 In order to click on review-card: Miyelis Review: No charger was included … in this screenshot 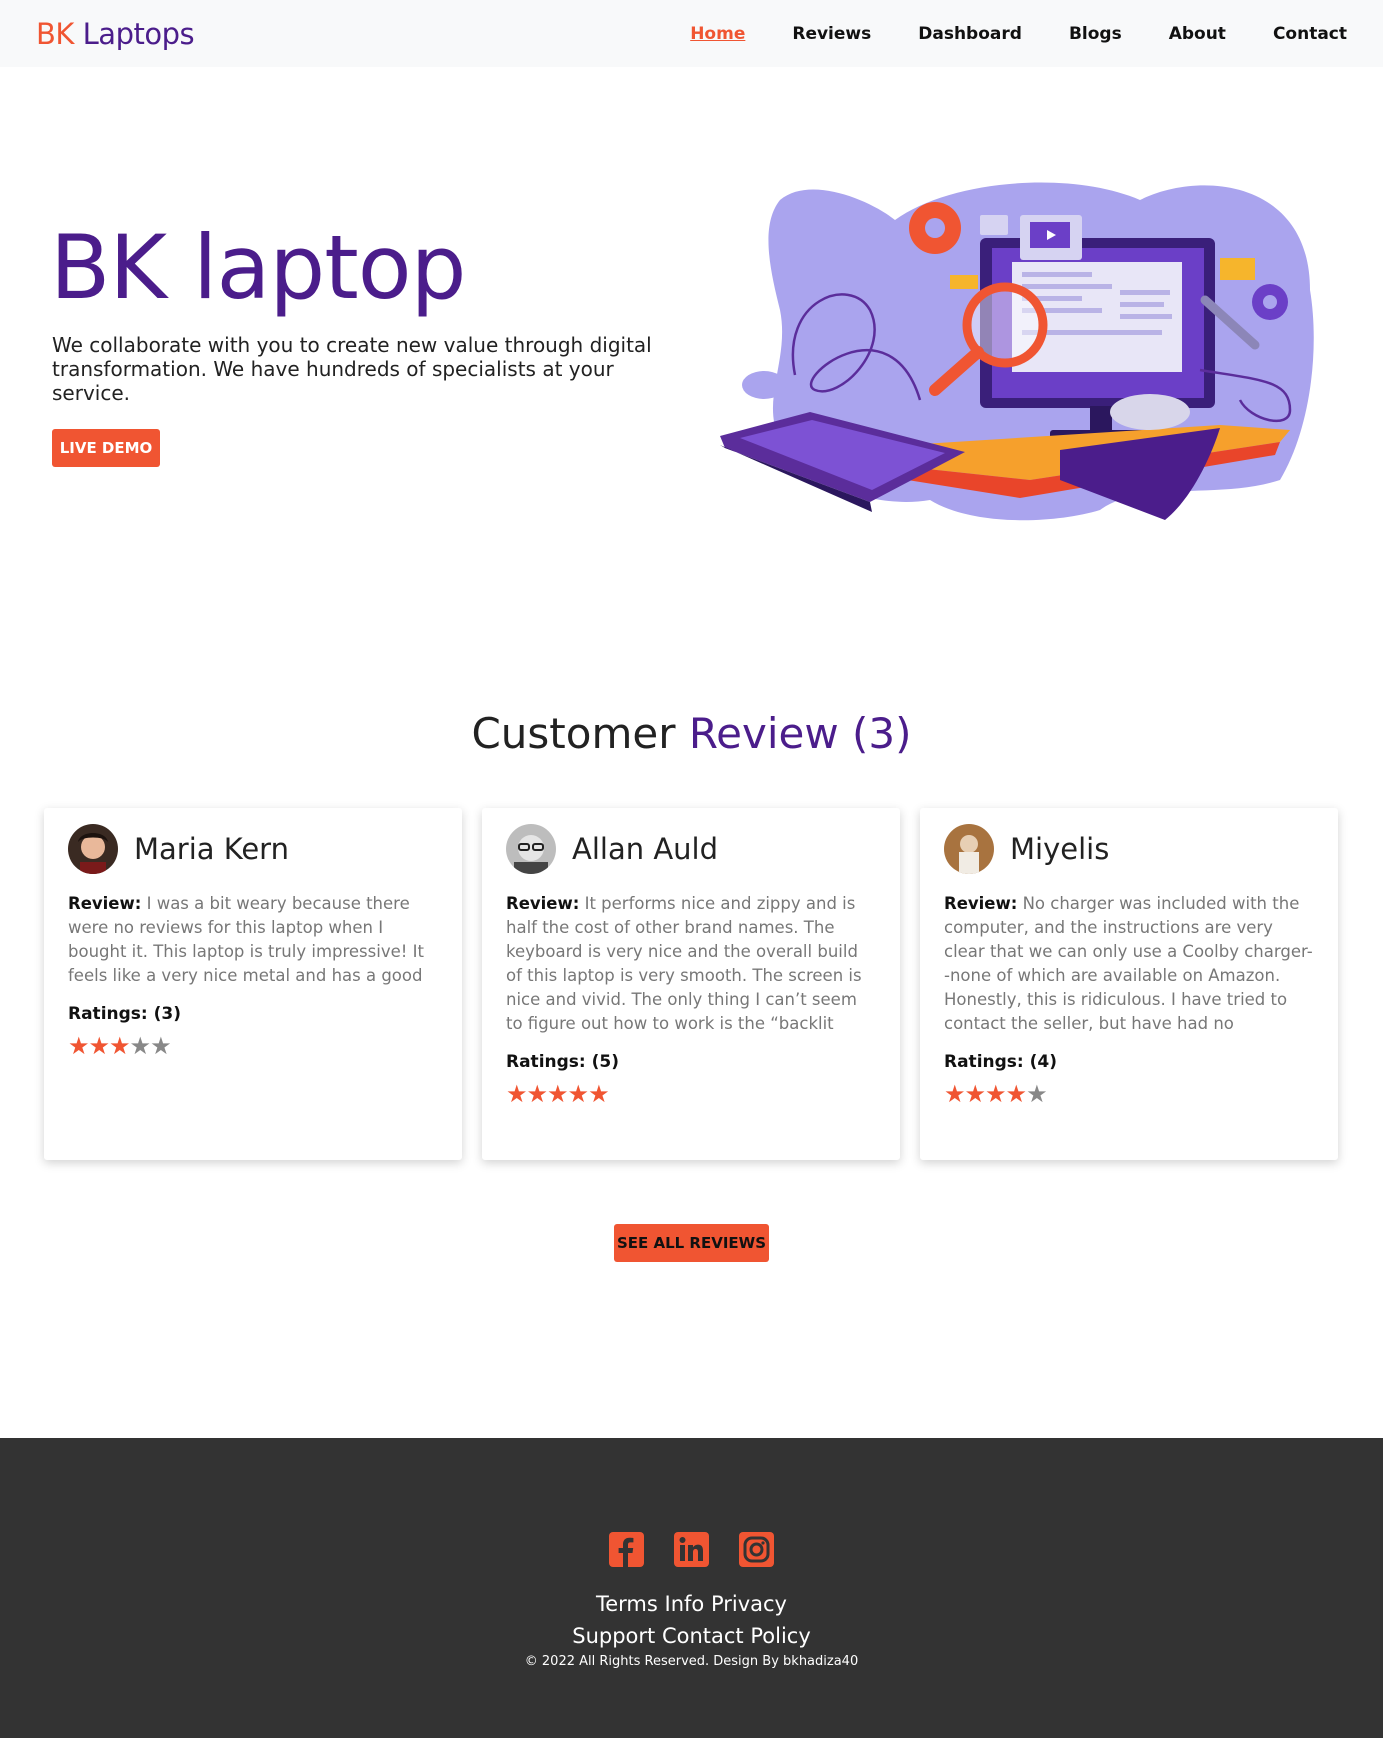, I will do `click(1129, 984)`.